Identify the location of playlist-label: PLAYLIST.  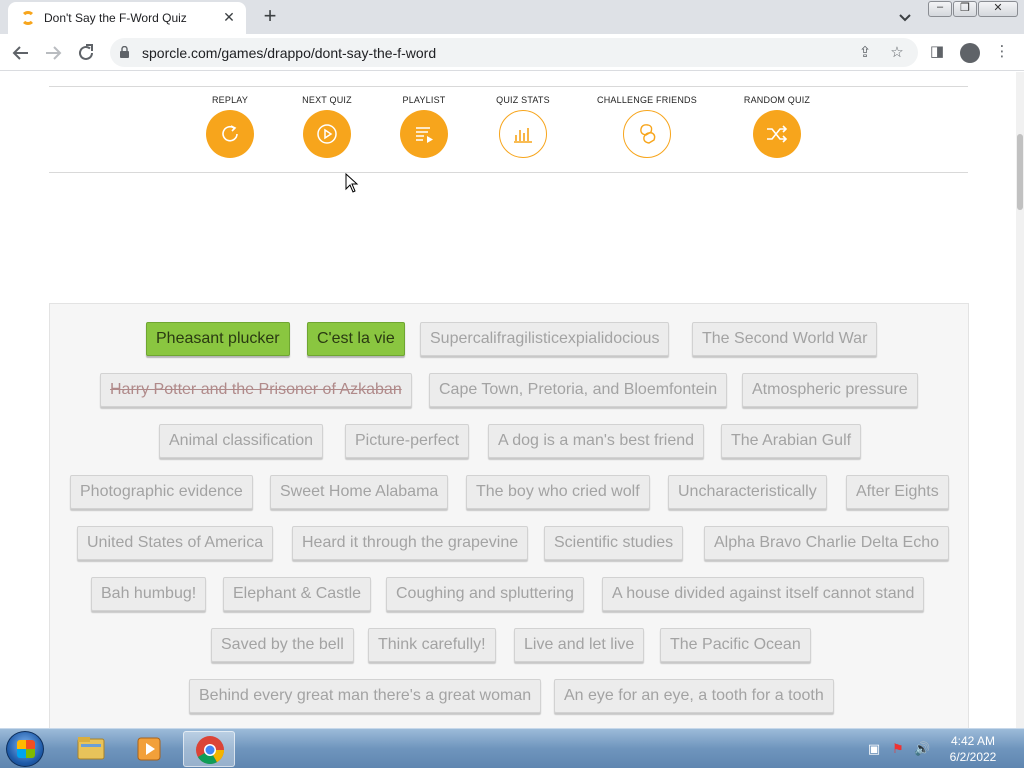
(424, 100).